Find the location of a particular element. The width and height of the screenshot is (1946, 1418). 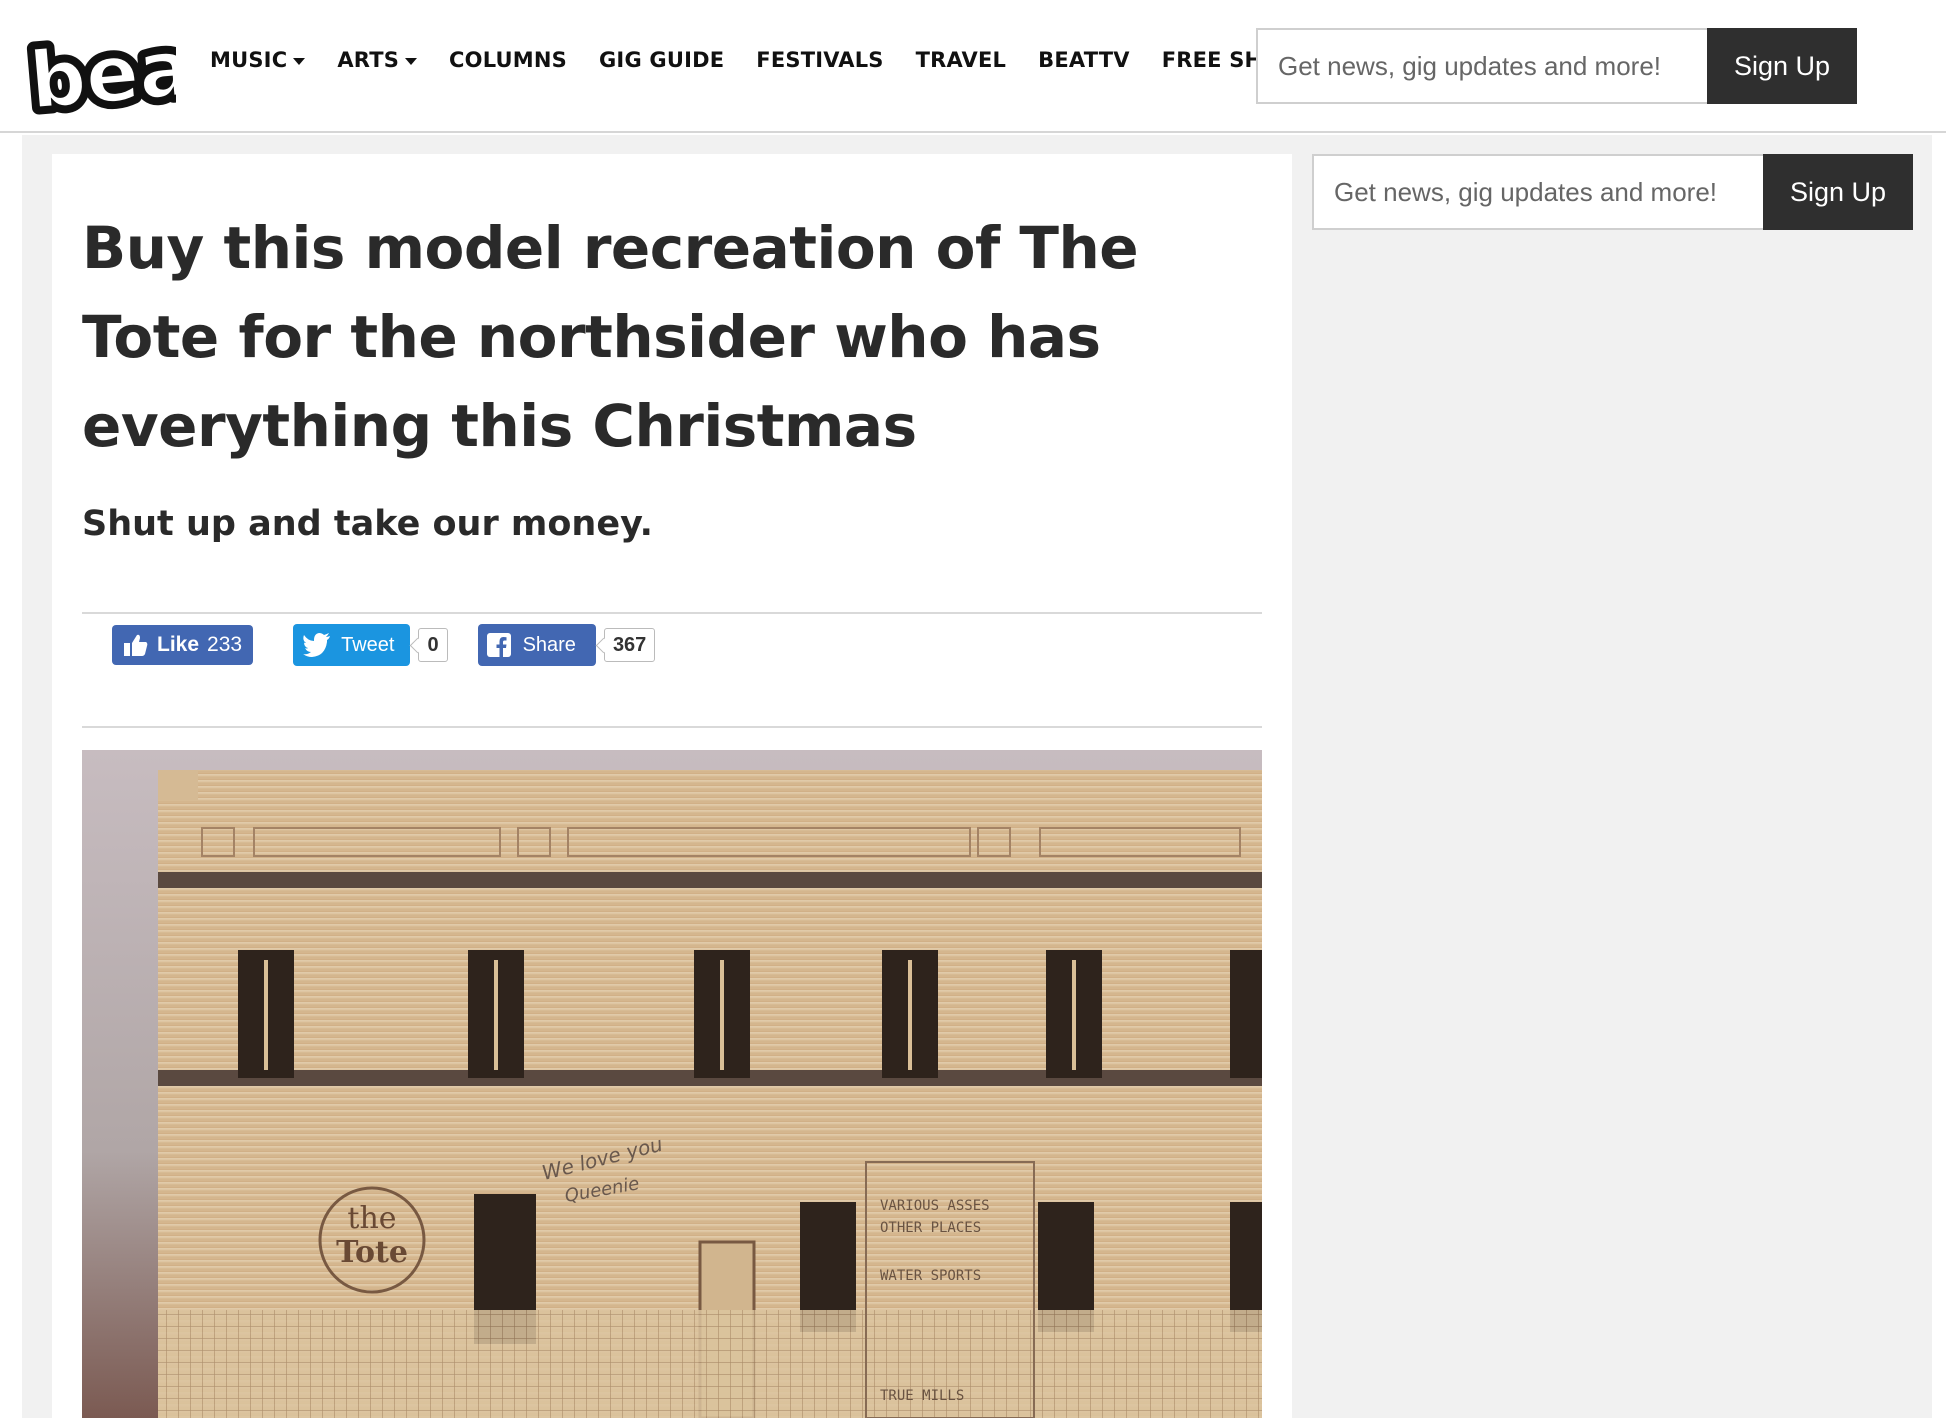

beat-logo: beat beat is located at coordinates (101, 68).